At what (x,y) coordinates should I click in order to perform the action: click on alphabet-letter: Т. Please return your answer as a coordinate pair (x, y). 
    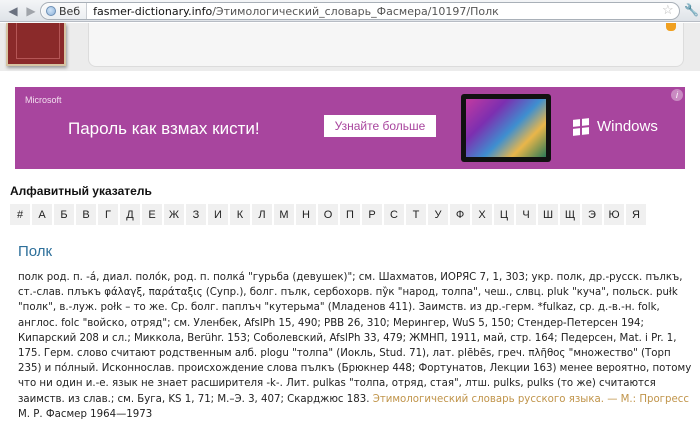
    Looking at the image, I should click on (416, 214).